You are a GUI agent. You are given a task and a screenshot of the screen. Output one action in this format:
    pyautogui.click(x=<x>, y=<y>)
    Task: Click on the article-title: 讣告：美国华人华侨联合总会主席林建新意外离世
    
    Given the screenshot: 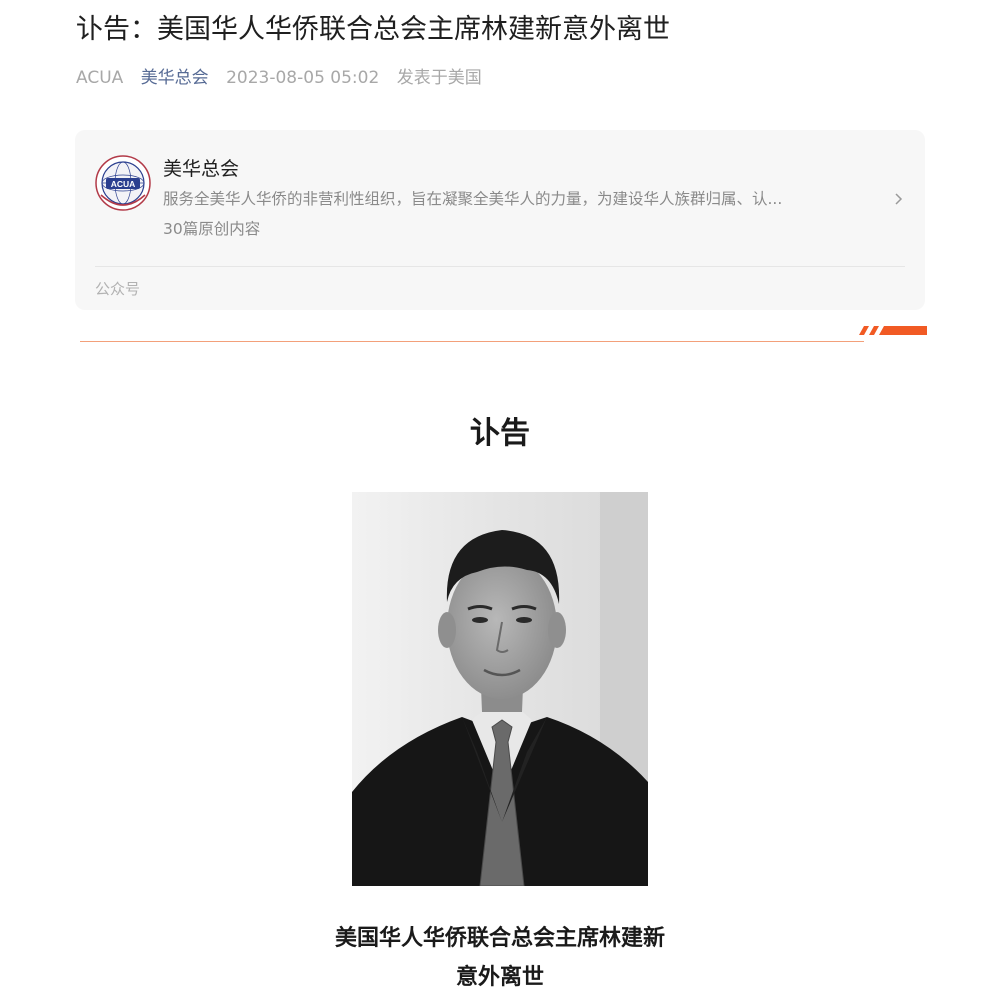 What is the action you would take?
    pyautogui.click(x=373, y=29)
    